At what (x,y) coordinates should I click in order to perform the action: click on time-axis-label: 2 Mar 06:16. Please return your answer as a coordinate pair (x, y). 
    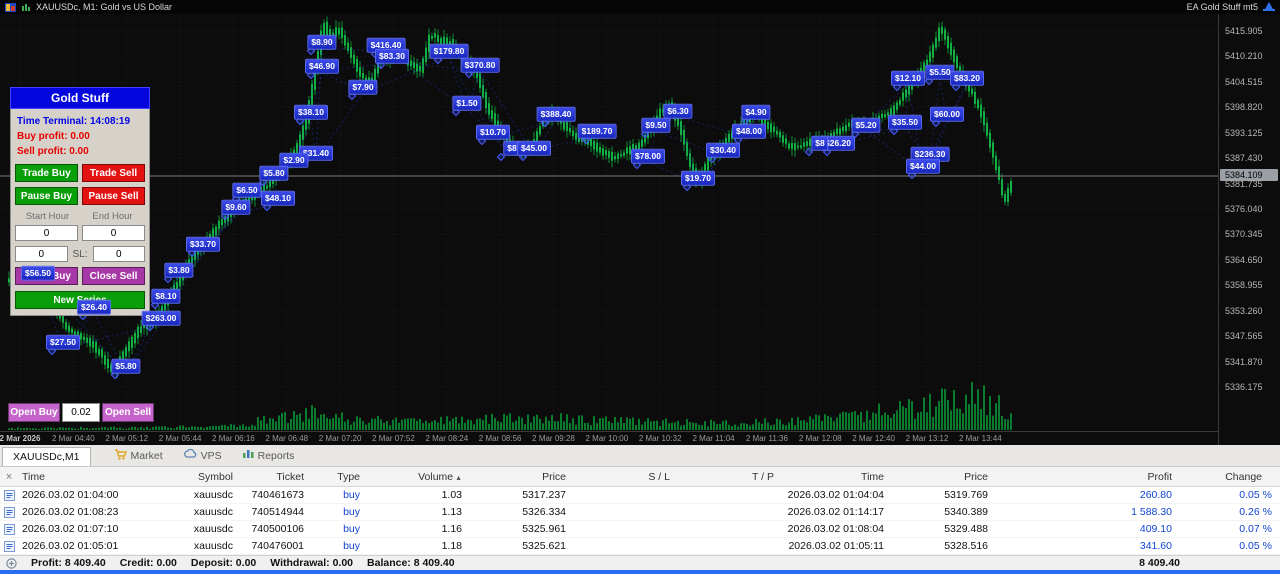
    Looking at the image, I should click on (233, 438).